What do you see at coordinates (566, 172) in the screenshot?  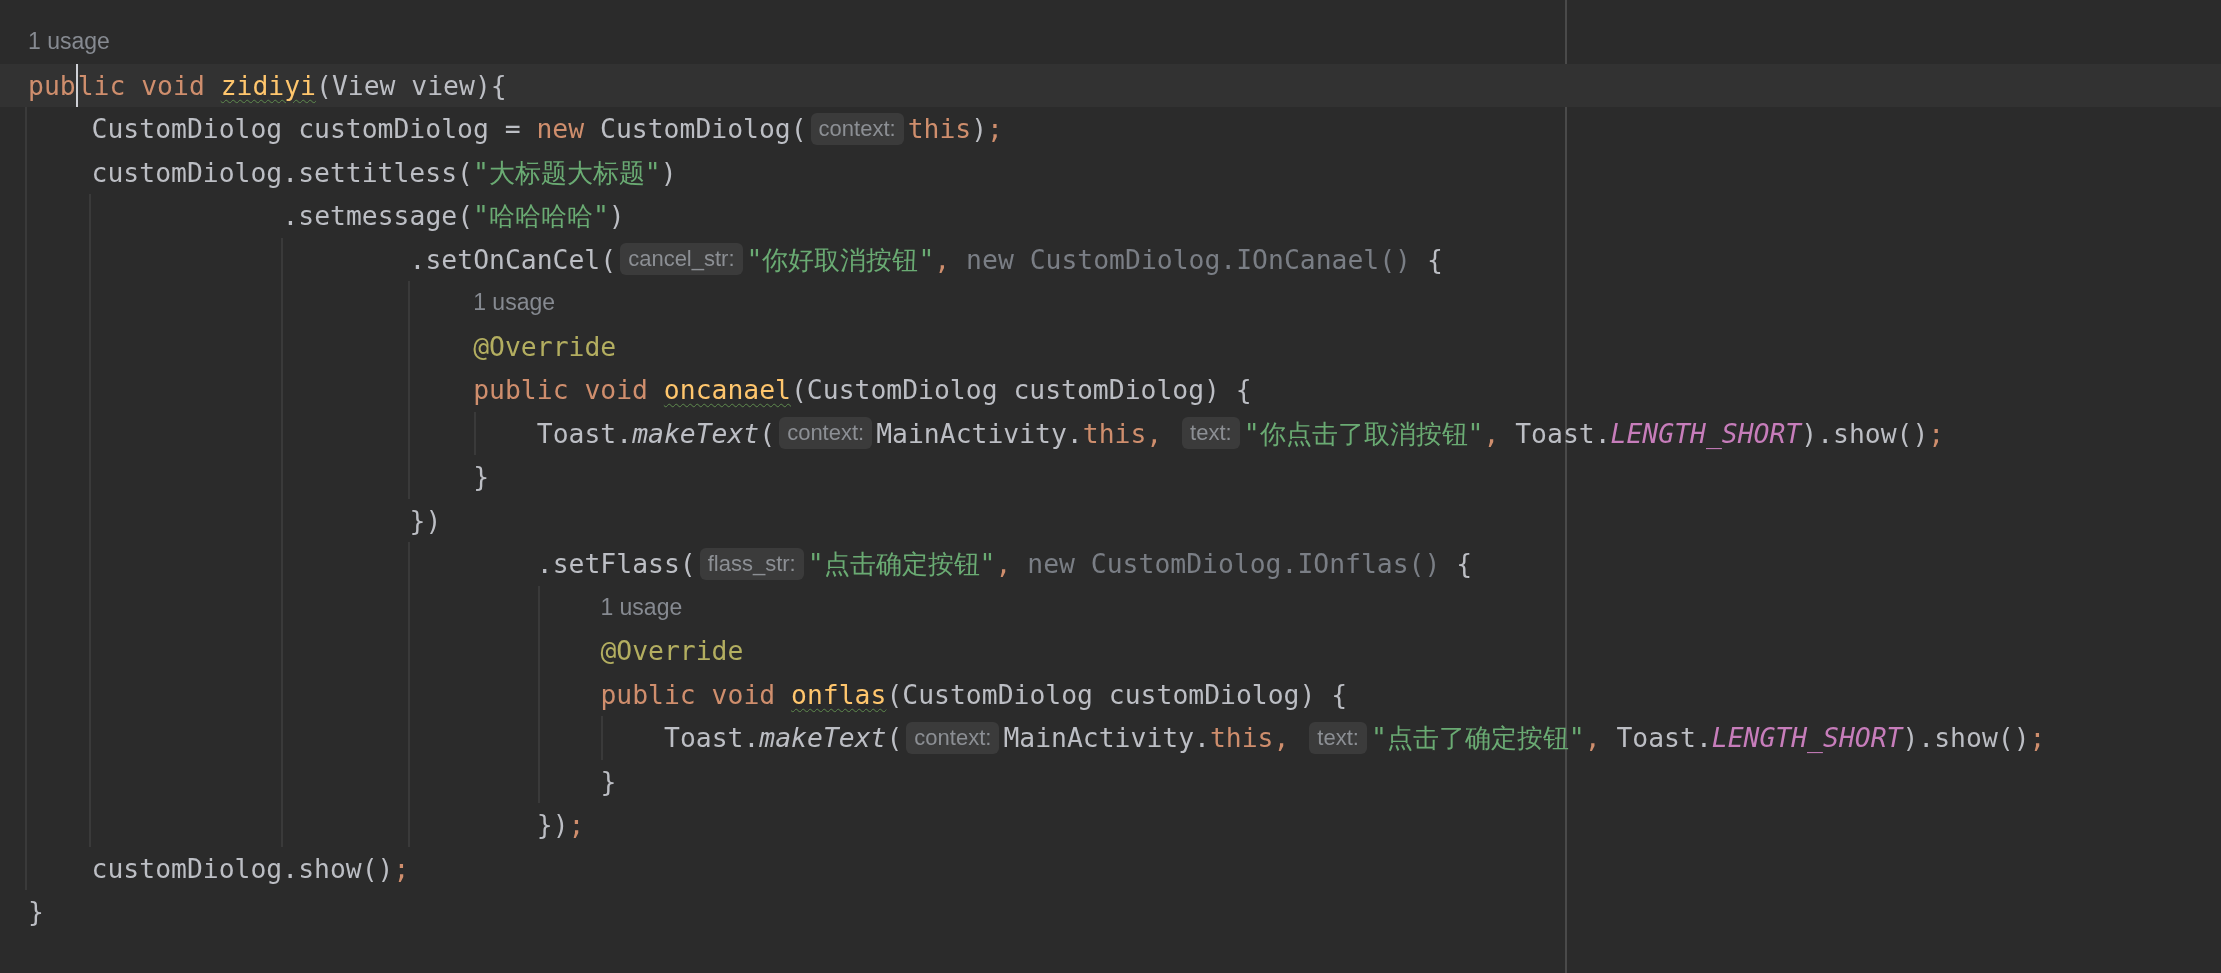 I see `string-literal: "大标题大标题"` at bounding box center [566, 172].